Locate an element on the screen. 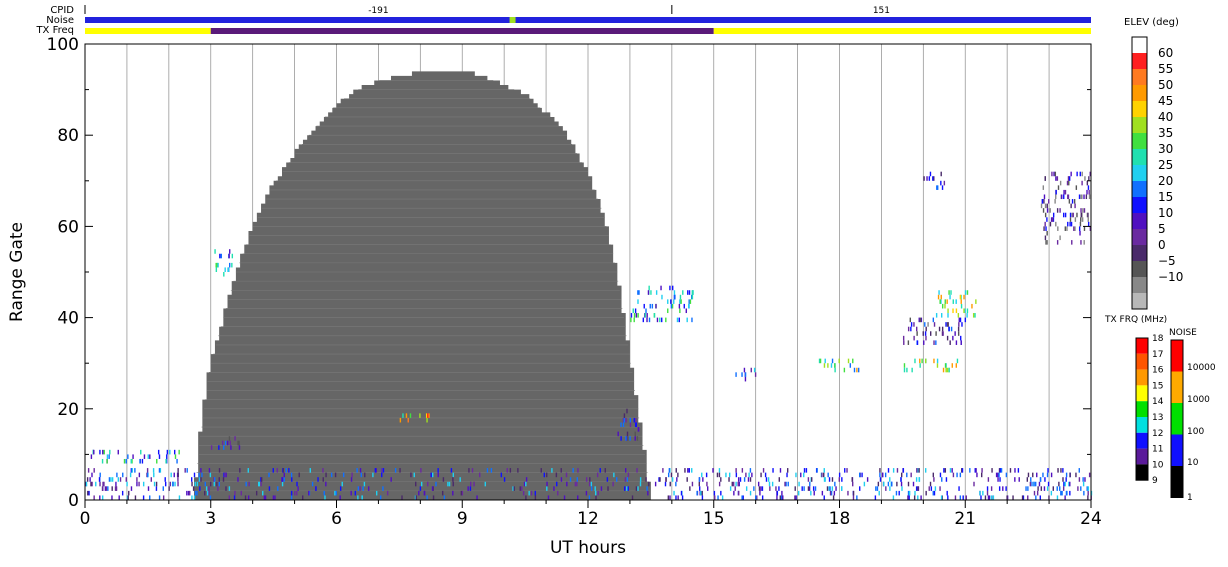 This screenshot has height=567, width=1228. txfreq-segment is located at coordinates (148, 31).